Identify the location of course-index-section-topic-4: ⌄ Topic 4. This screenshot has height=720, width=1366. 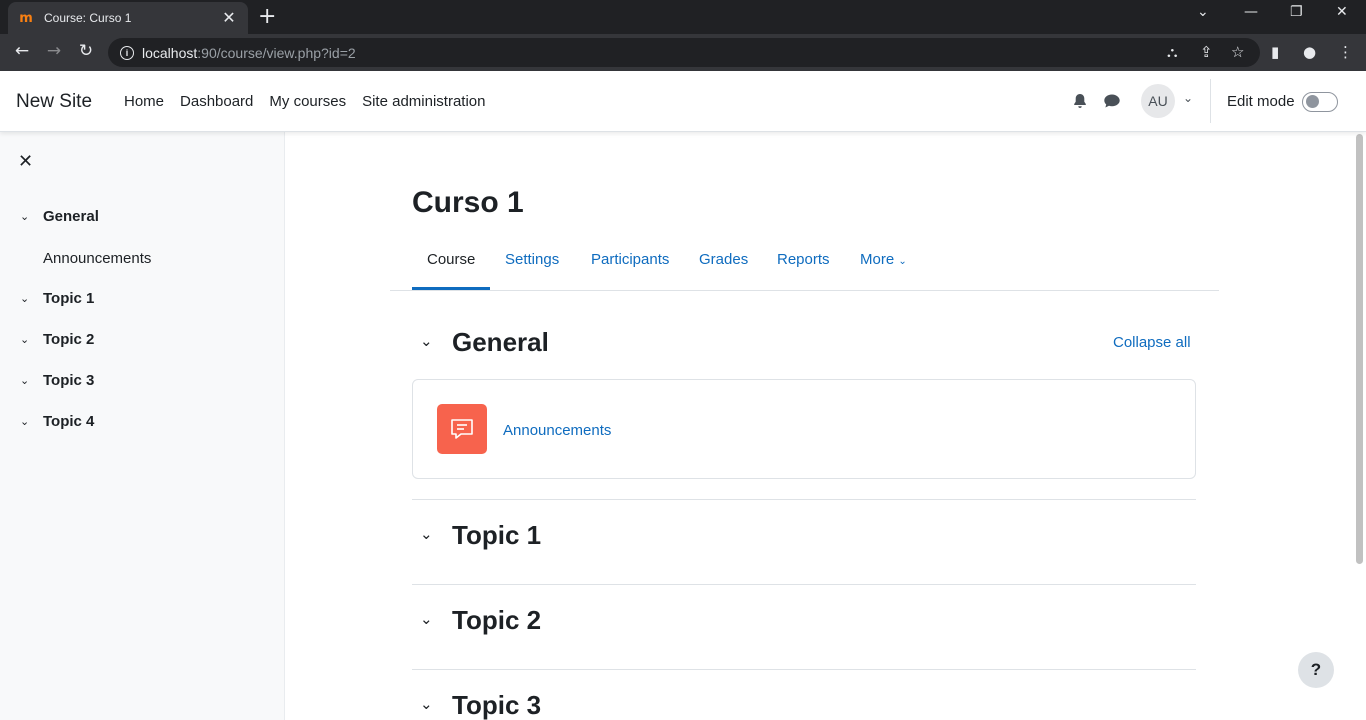
(57, 421).